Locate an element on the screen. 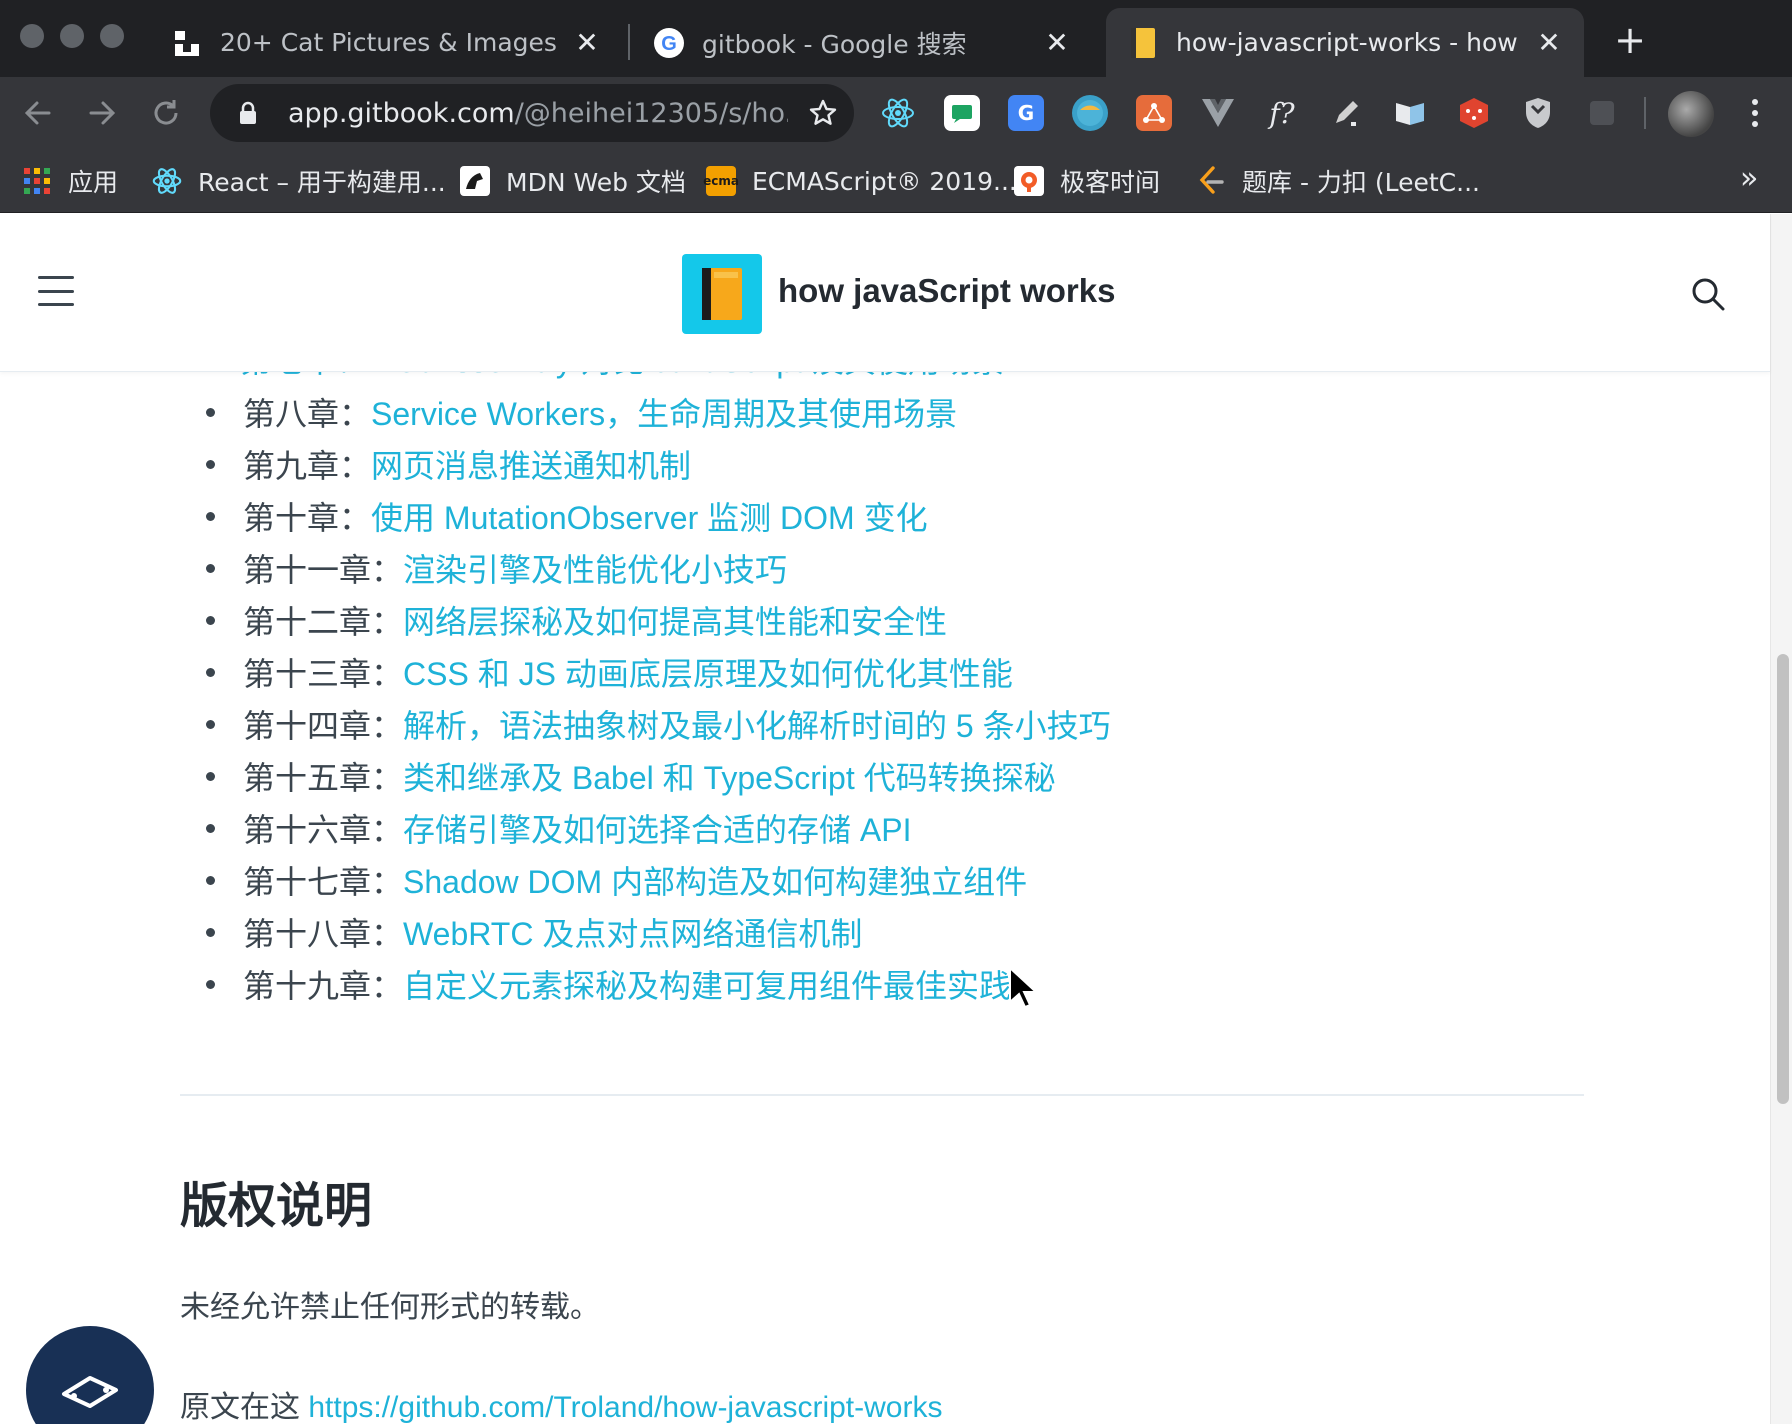 This screenshot has width=1792, height=1424. chapter-link: 使用 MutationObserver 监测 DOM 变化 is located at coordinates (649, 516).